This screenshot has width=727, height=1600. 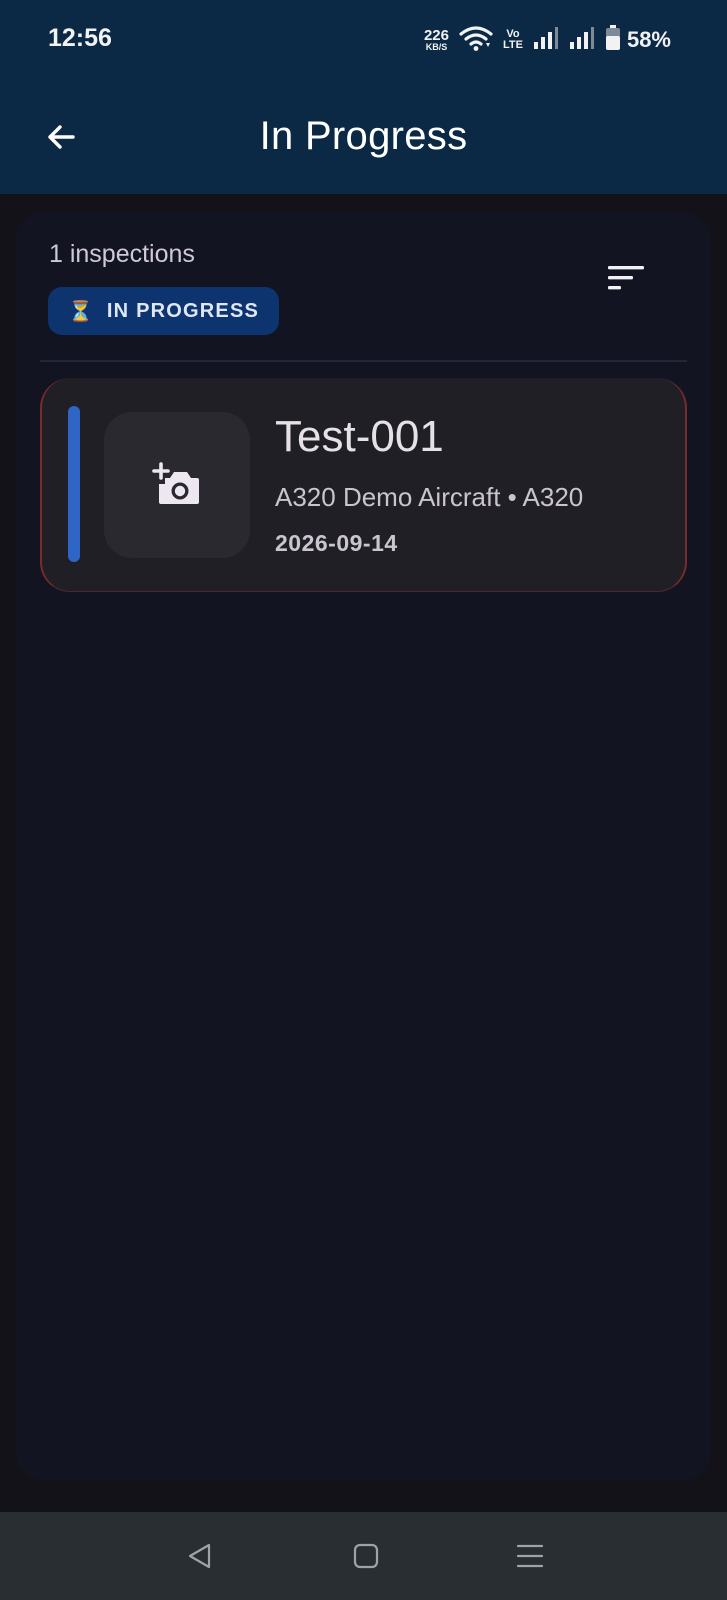 I want to click on network-speed: 226 KB/S, so click(x=436, y=40).